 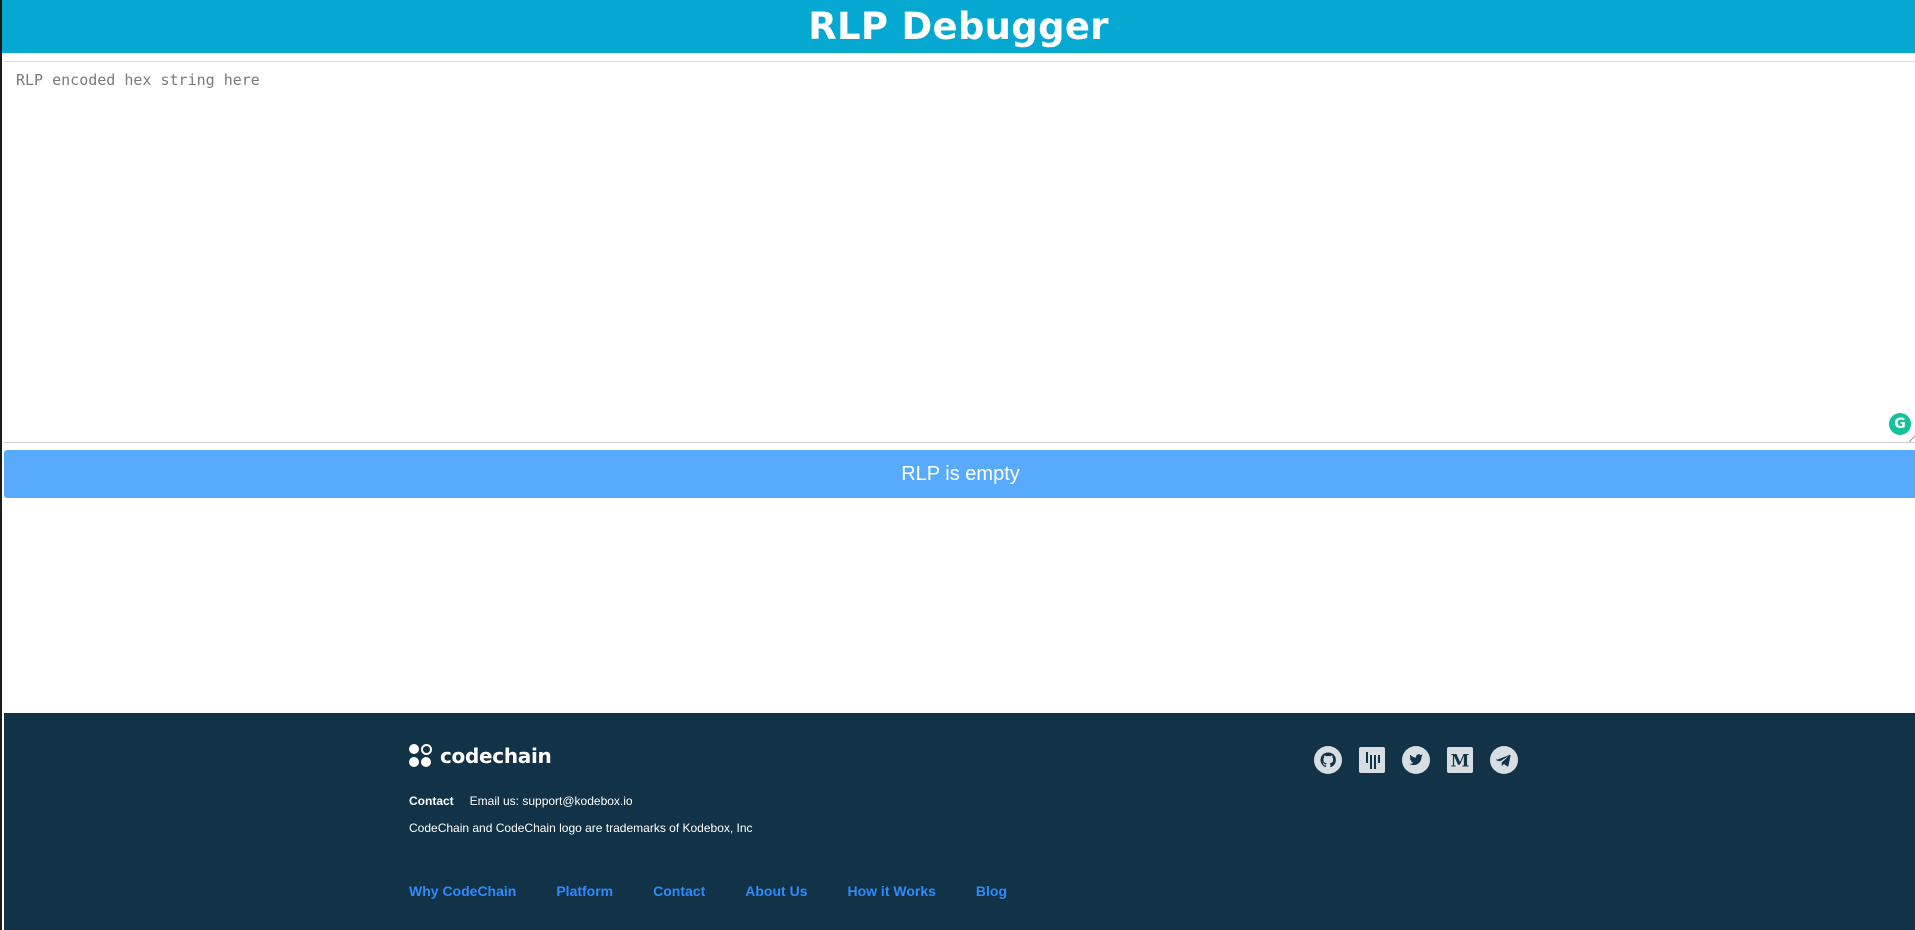 What do you see at coordinates (1900, 424) in the screenshot?
I see `grammarly-icon: G` at bounding box center [1900, 424].